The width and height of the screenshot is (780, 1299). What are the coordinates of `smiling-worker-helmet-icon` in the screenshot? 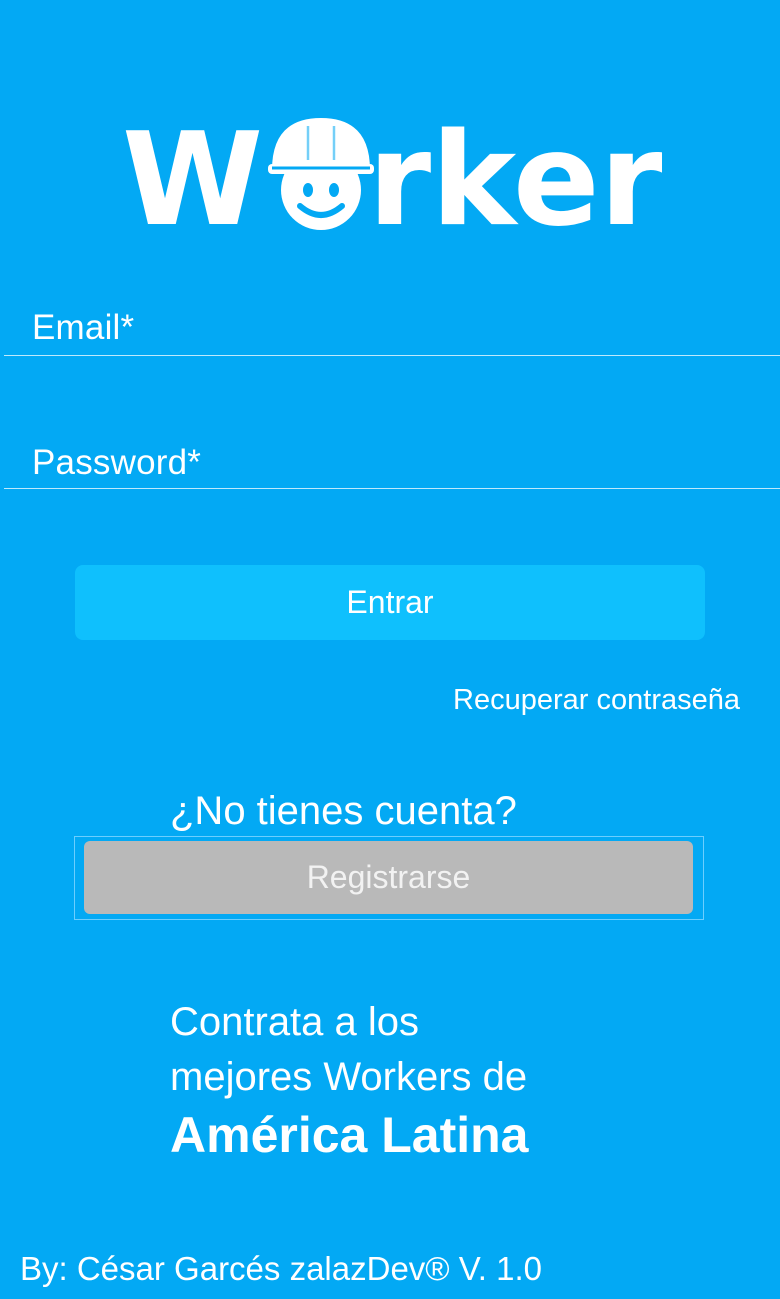 It's located at (321, 174).